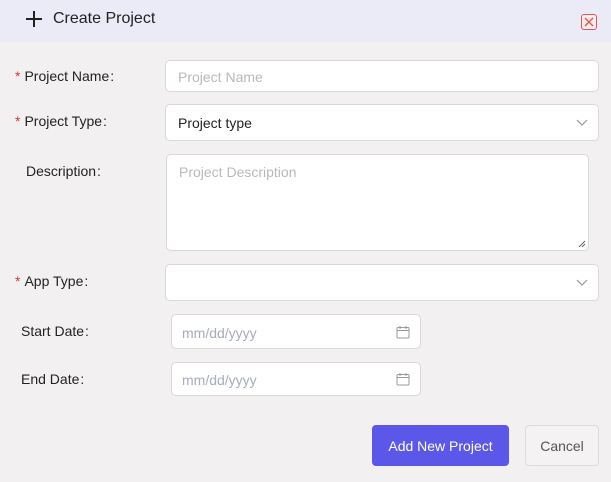 This screenshot has width=611, height=482. What do you see at coordinates (296, 379) in the screenshot?
I see `end-date-input: mm/dd/yyyy` at bounding box center [296, 379].